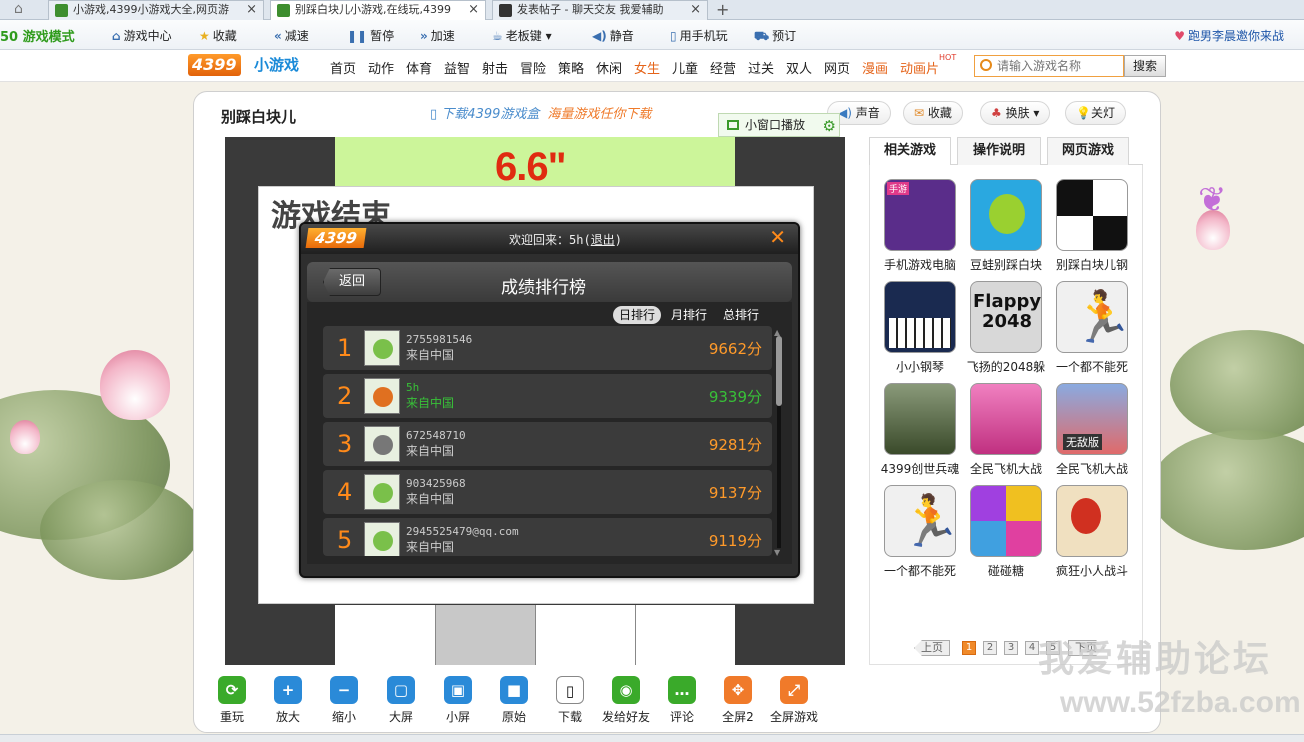  I want to click on scroll-down-icon: ▼, so click(777, 552).